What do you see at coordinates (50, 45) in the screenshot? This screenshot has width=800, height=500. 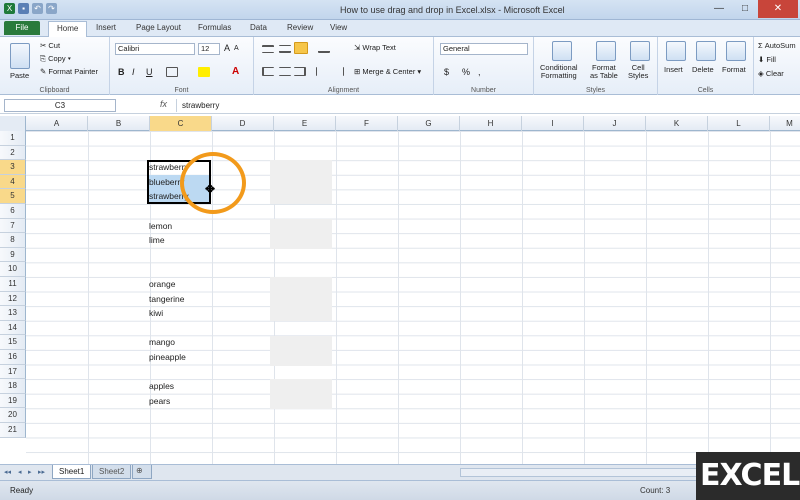 I see `cut-button: ✂ Cut` at bounding box center [50, 45].